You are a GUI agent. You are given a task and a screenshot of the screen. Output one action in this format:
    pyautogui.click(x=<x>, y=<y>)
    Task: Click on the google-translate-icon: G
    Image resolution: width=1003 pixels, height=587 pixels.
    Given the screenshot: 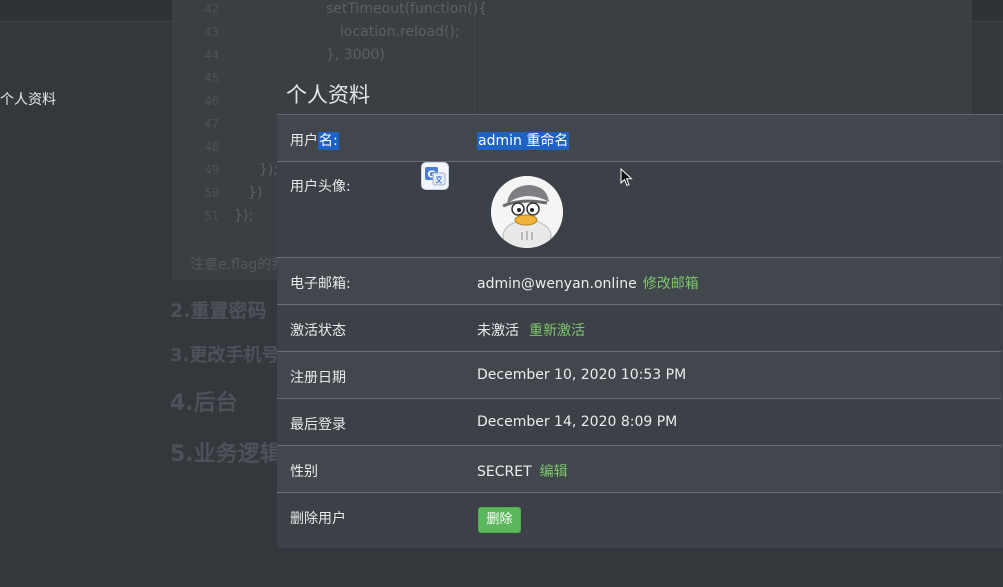 What is the action you would take?
    pyautogui.click(x=435, y=176)
    